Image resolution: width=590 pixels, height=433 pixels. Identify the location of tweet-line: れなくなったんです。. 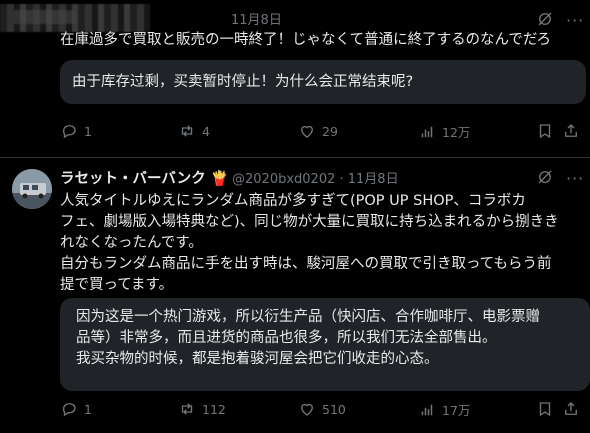
(131, 243).